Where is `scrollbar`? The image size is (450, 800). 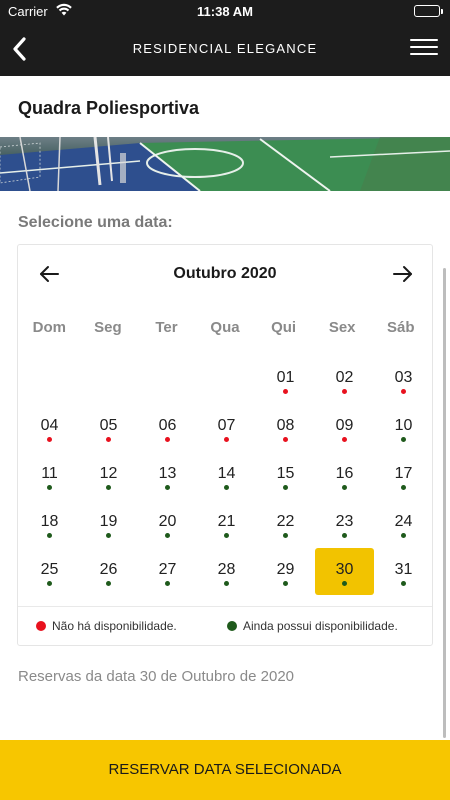 scrollbar is located at coordinates (444, 503).